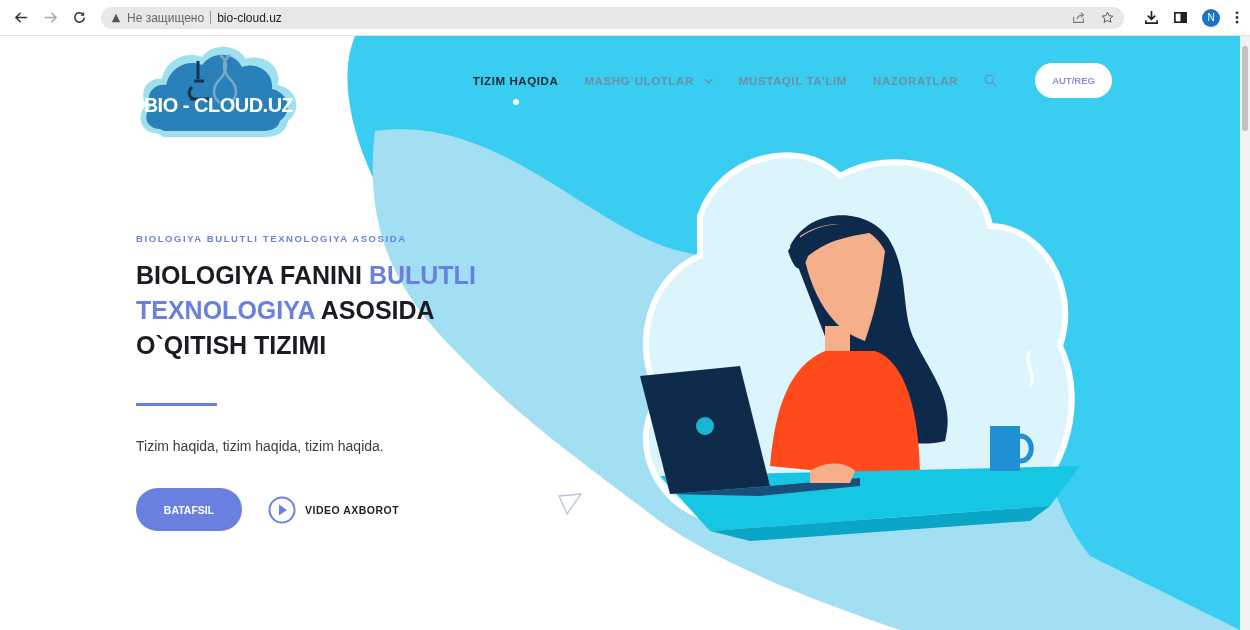  Describe the element at coordinates (1245, 88) in the screenshot. I see `scrollbar-thumb` at that location.